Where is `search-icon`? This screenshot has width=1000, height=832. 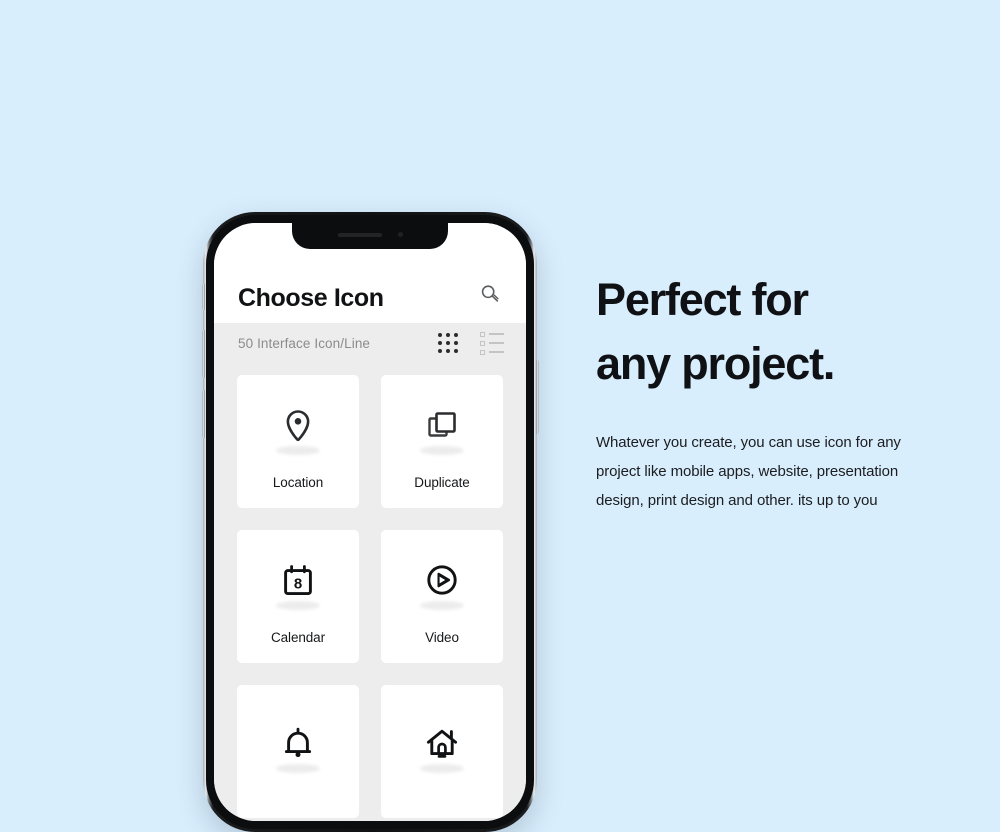 search-icon is located at coordinates (490, 296).